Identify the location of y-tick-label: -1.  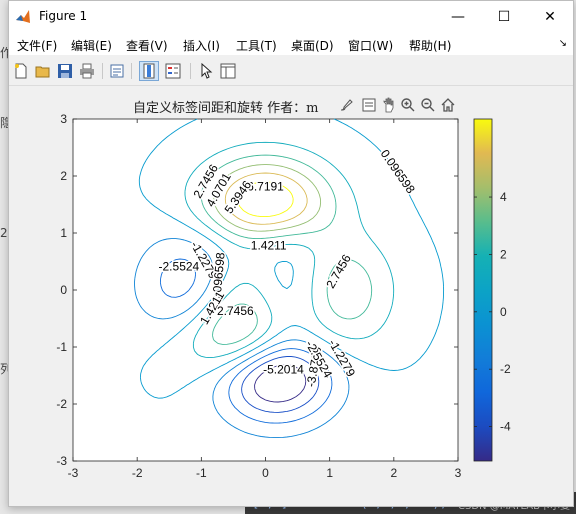
(61, 347).